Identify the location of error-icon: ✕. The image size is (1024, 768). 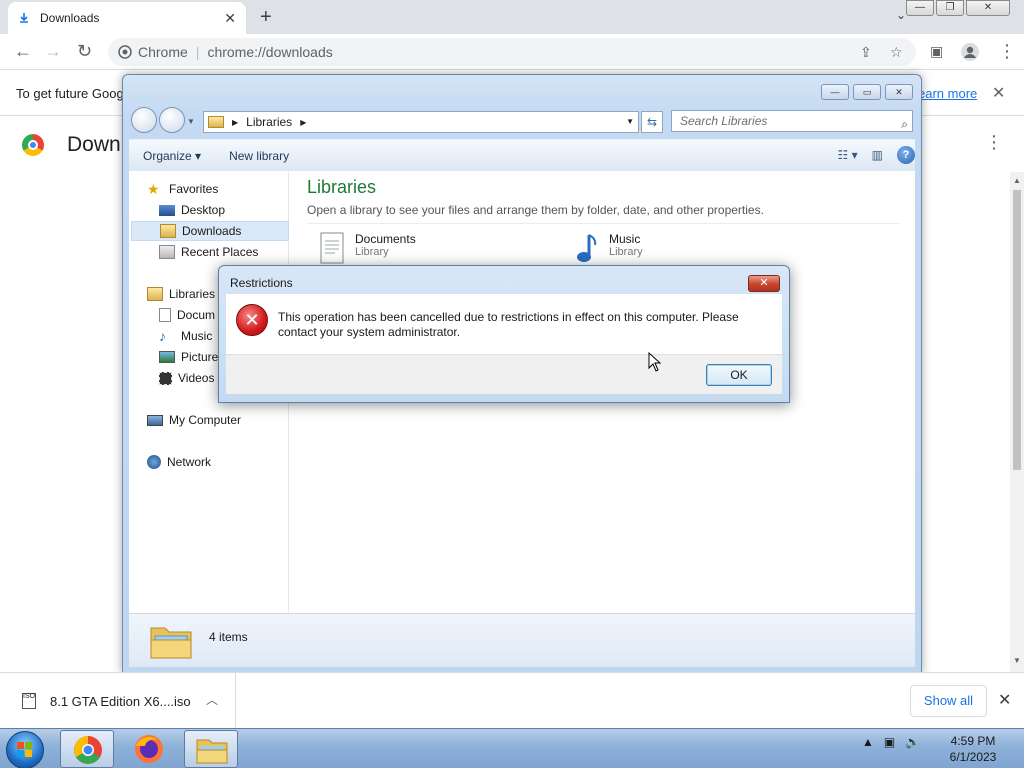
(252, 320).